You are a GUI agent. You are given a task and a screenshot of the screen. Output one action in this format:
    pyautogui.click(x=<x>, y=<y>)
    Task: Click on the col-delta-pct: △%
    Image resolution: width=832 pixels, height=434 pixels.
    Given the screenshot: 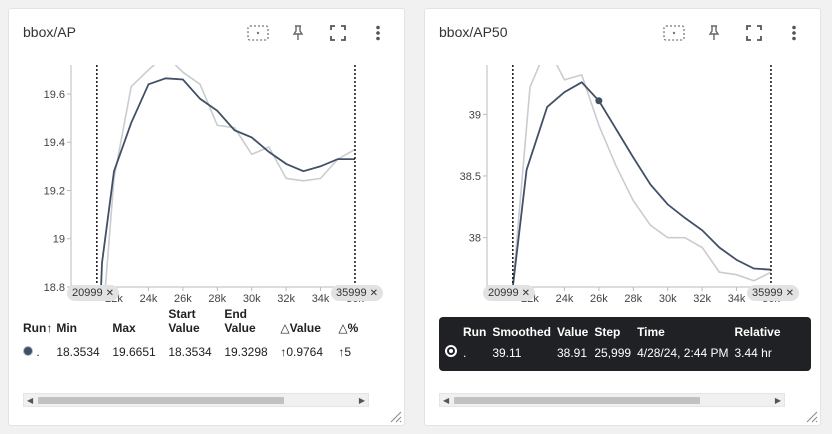 What is the action you would take?
    pyautogui.click(x=350, y=324)
    